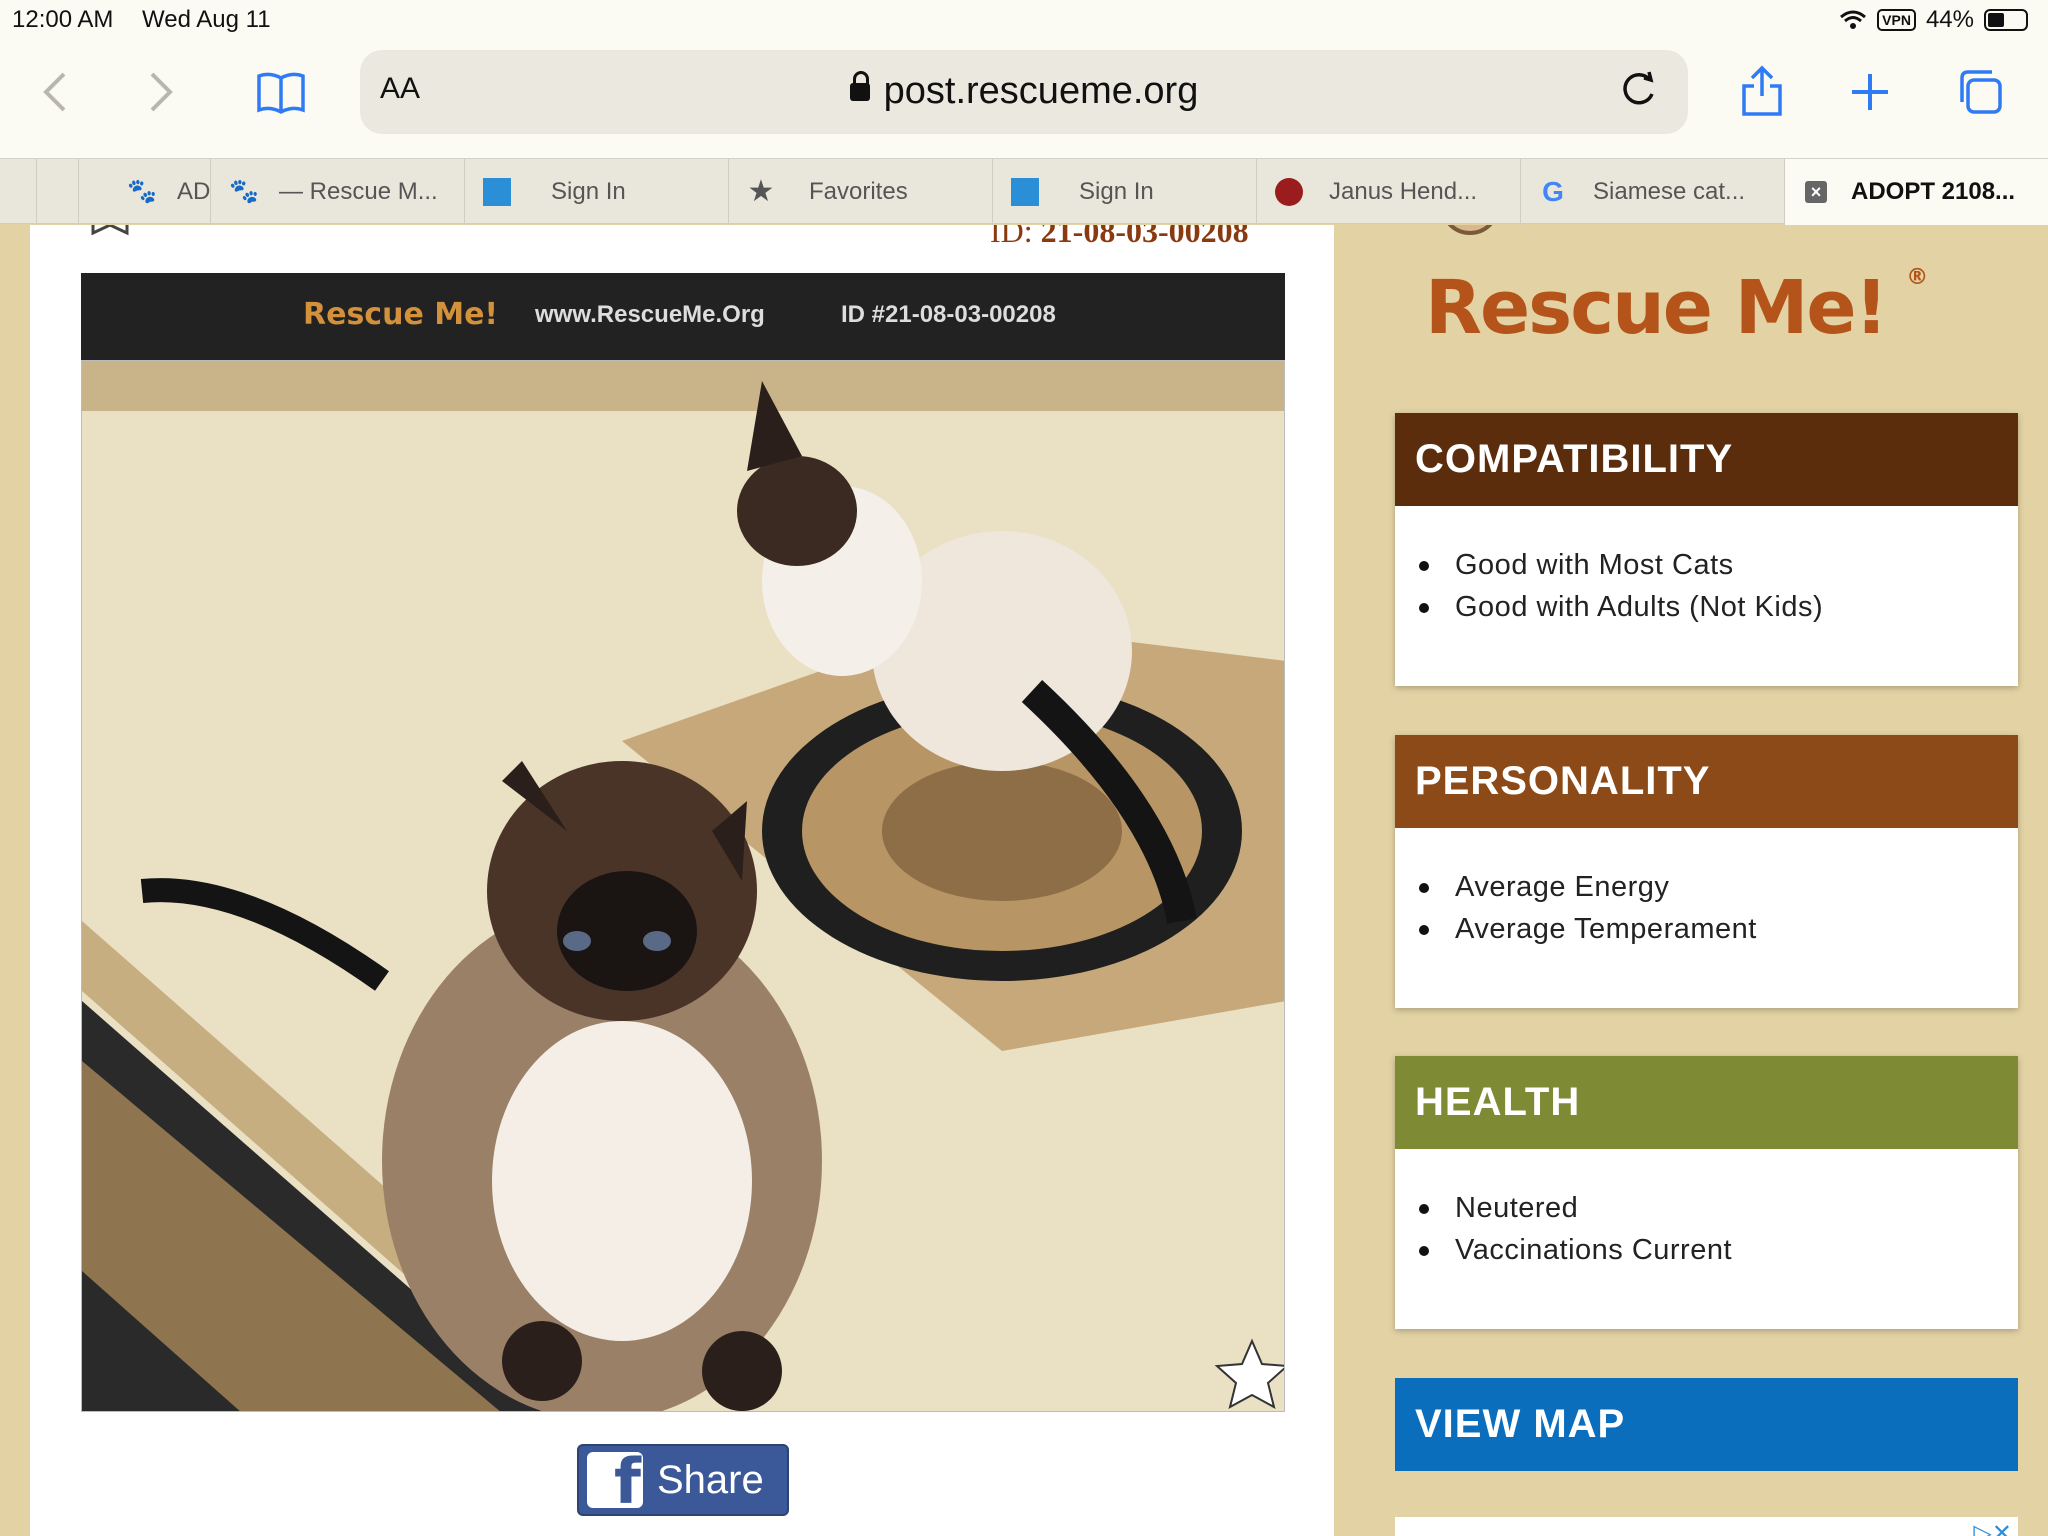 The height and width of the screenshot is (1536, 2048). What do you see at coordinates (1656, 308) in the screenshot?
I see `brand-text: Rescue Me!` at bounding box center [1656, 308].